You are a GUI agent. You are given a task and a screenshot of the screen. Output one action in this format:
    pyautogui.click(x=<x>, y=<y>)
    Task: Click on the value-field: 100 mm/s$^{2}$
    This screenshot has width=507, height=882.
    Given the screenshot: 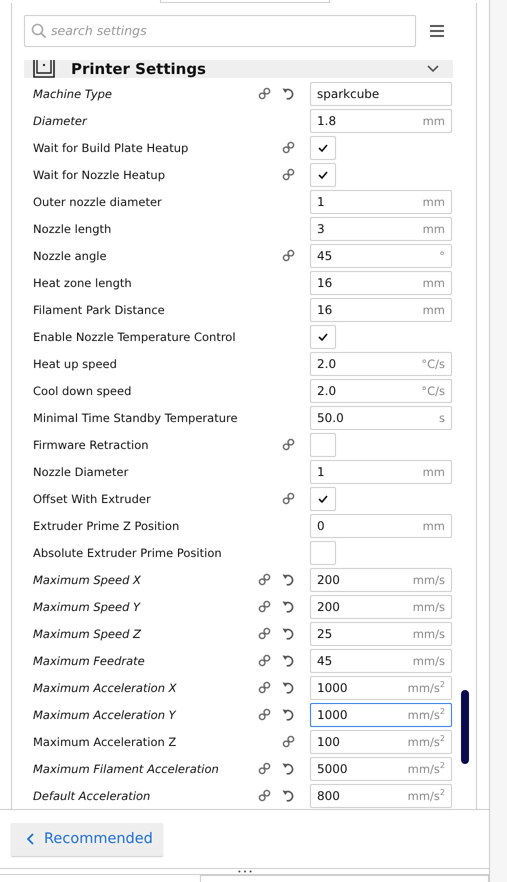 What is the action you would take?
    pyautogui.click(x=381, y=742)
    